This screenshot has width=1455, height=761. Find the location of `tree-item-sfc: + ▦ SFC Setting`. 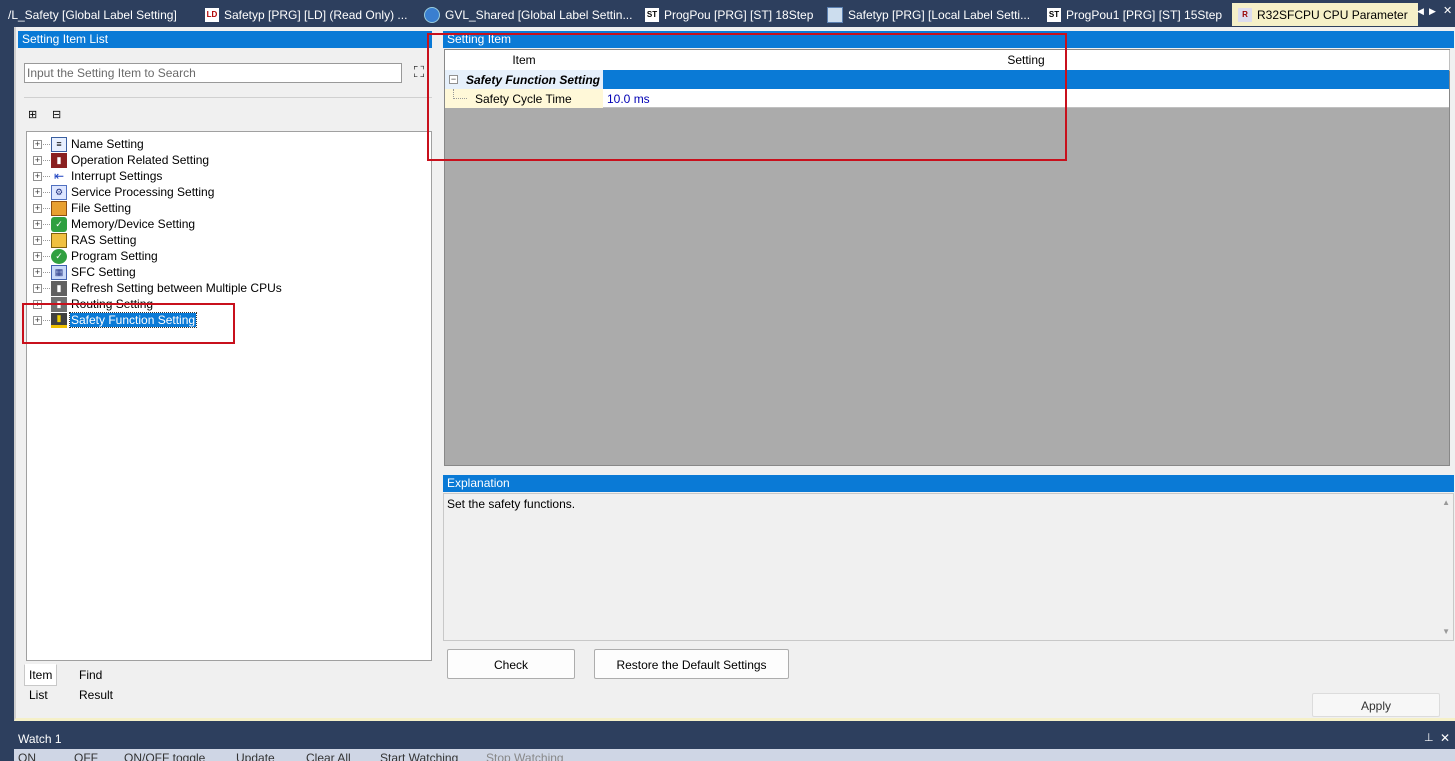

tree-item-sfc: + ▦ SFC Setting is located at coordinates (85, 272).